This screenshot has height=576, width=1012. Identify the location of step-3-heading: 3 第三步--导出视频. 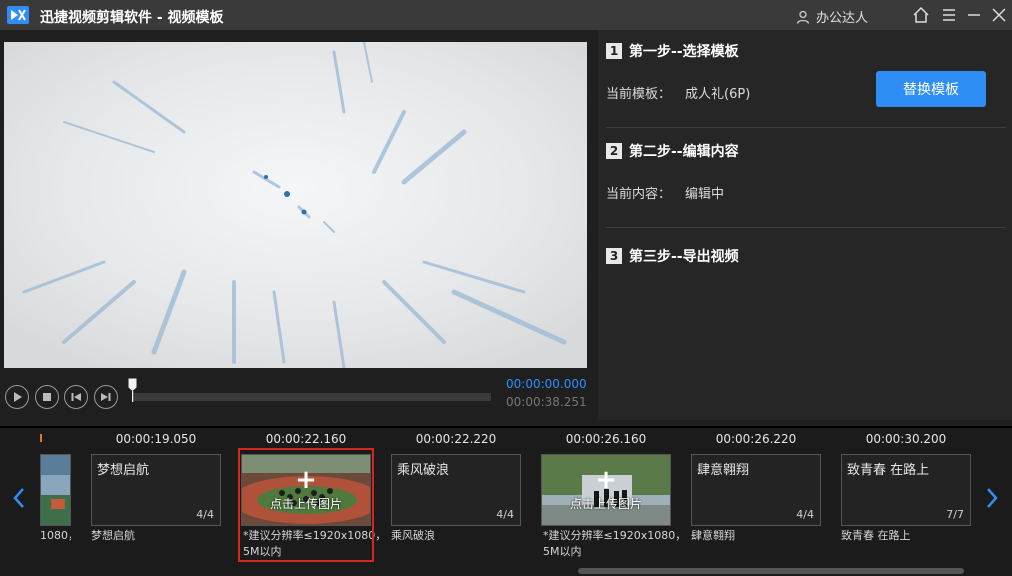
(672, 256).